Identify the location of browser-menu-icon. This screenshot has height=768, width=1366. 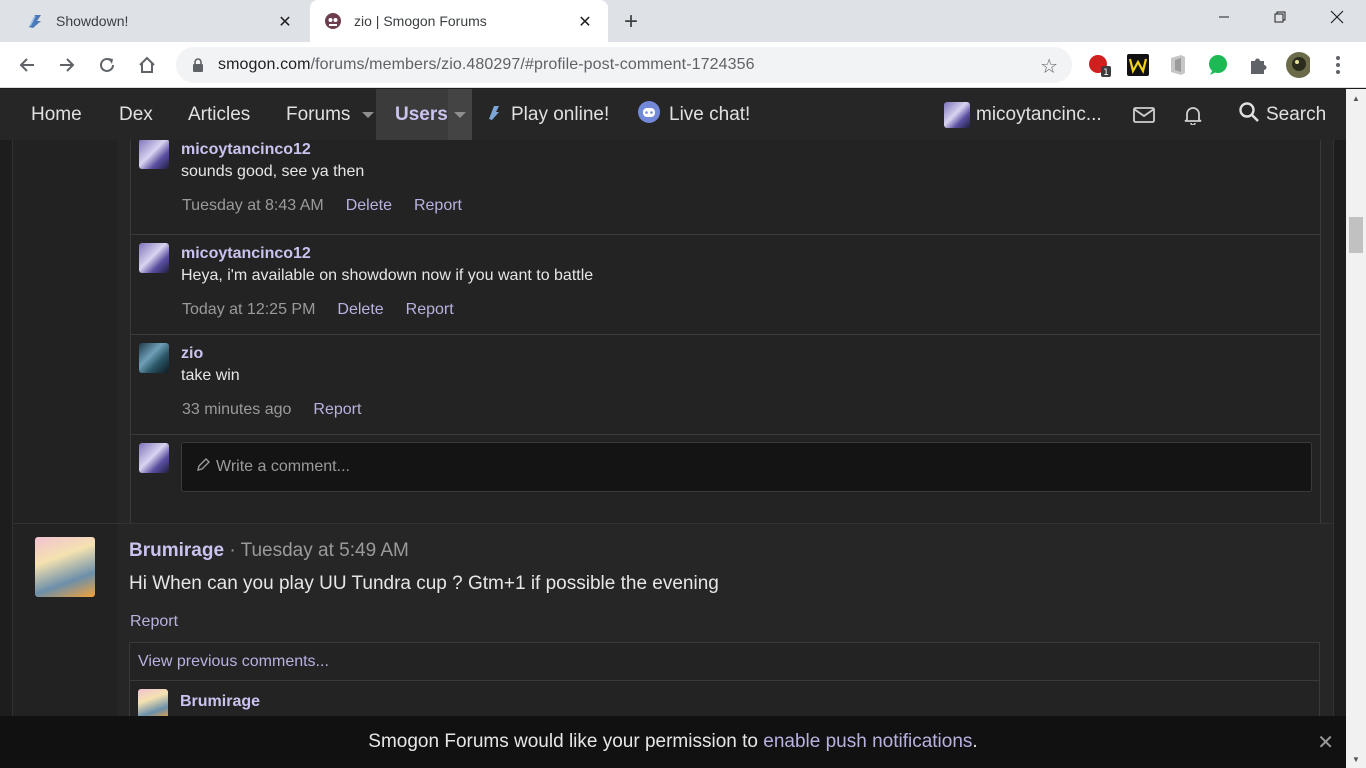
(1338, 65).